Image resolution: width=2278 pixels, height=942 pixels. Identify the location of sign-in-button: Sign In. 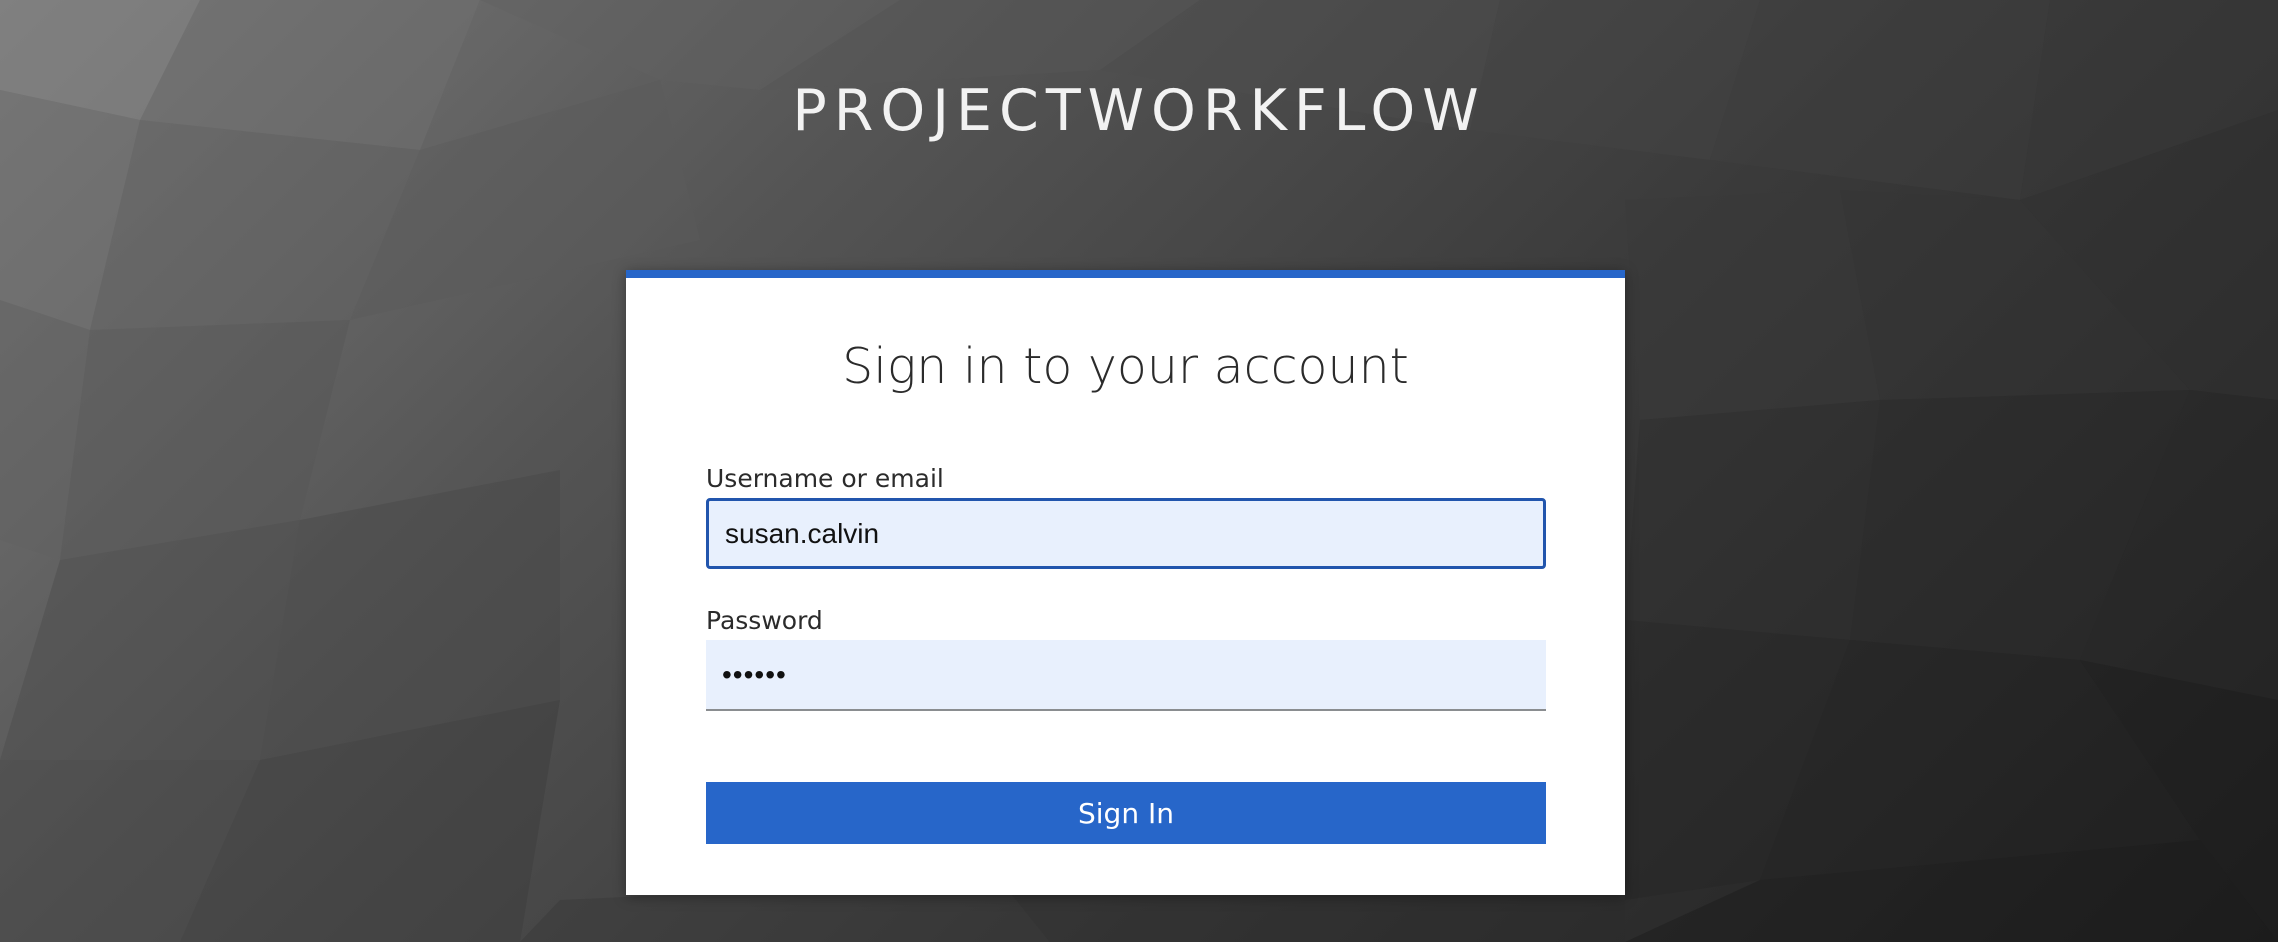
(1126, 813).